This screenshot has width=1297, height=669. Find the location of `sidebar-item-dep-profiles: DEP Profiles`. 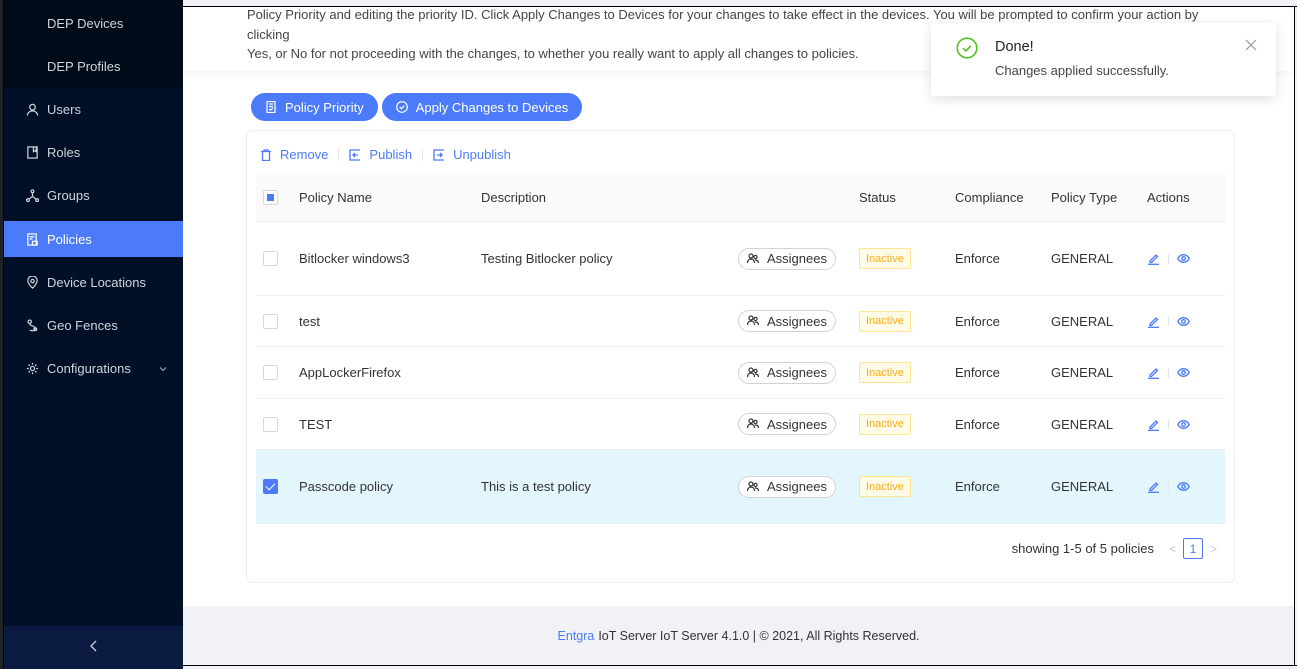

sidebar-item-dep-profiles: DEP Profiles is located at coordinates (94, 66).